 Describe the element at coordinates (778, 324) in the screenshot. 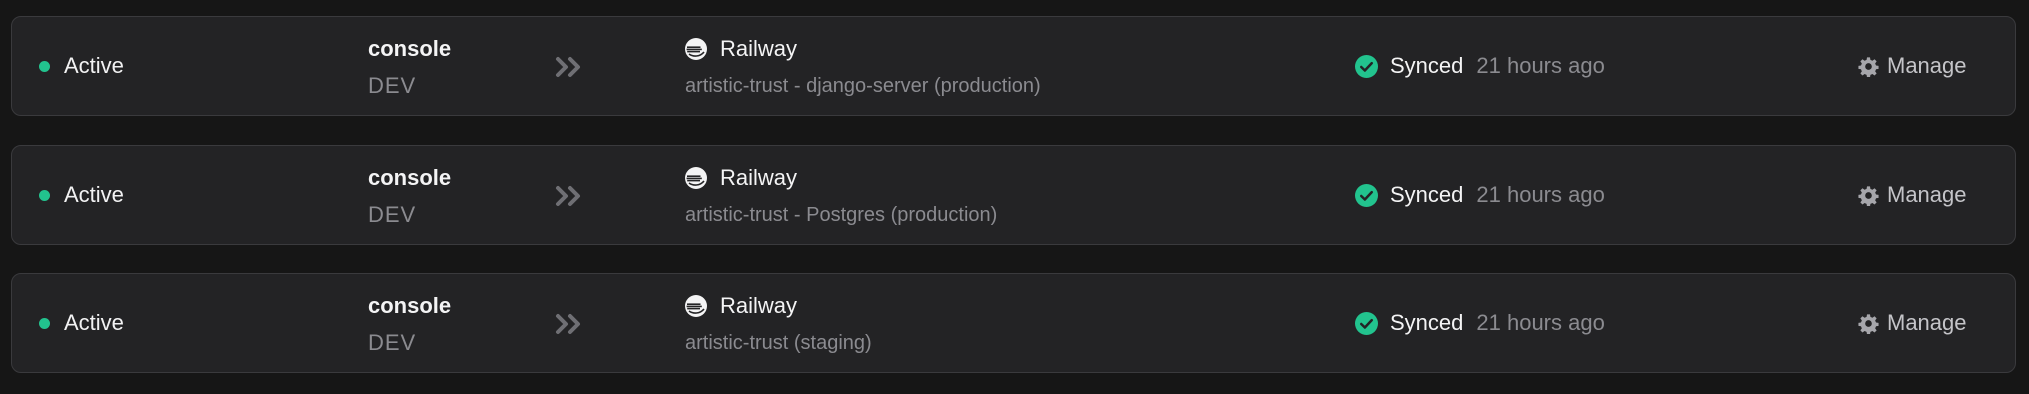

I see `sync-target: Railway artistic-trust (staging)` at that location.